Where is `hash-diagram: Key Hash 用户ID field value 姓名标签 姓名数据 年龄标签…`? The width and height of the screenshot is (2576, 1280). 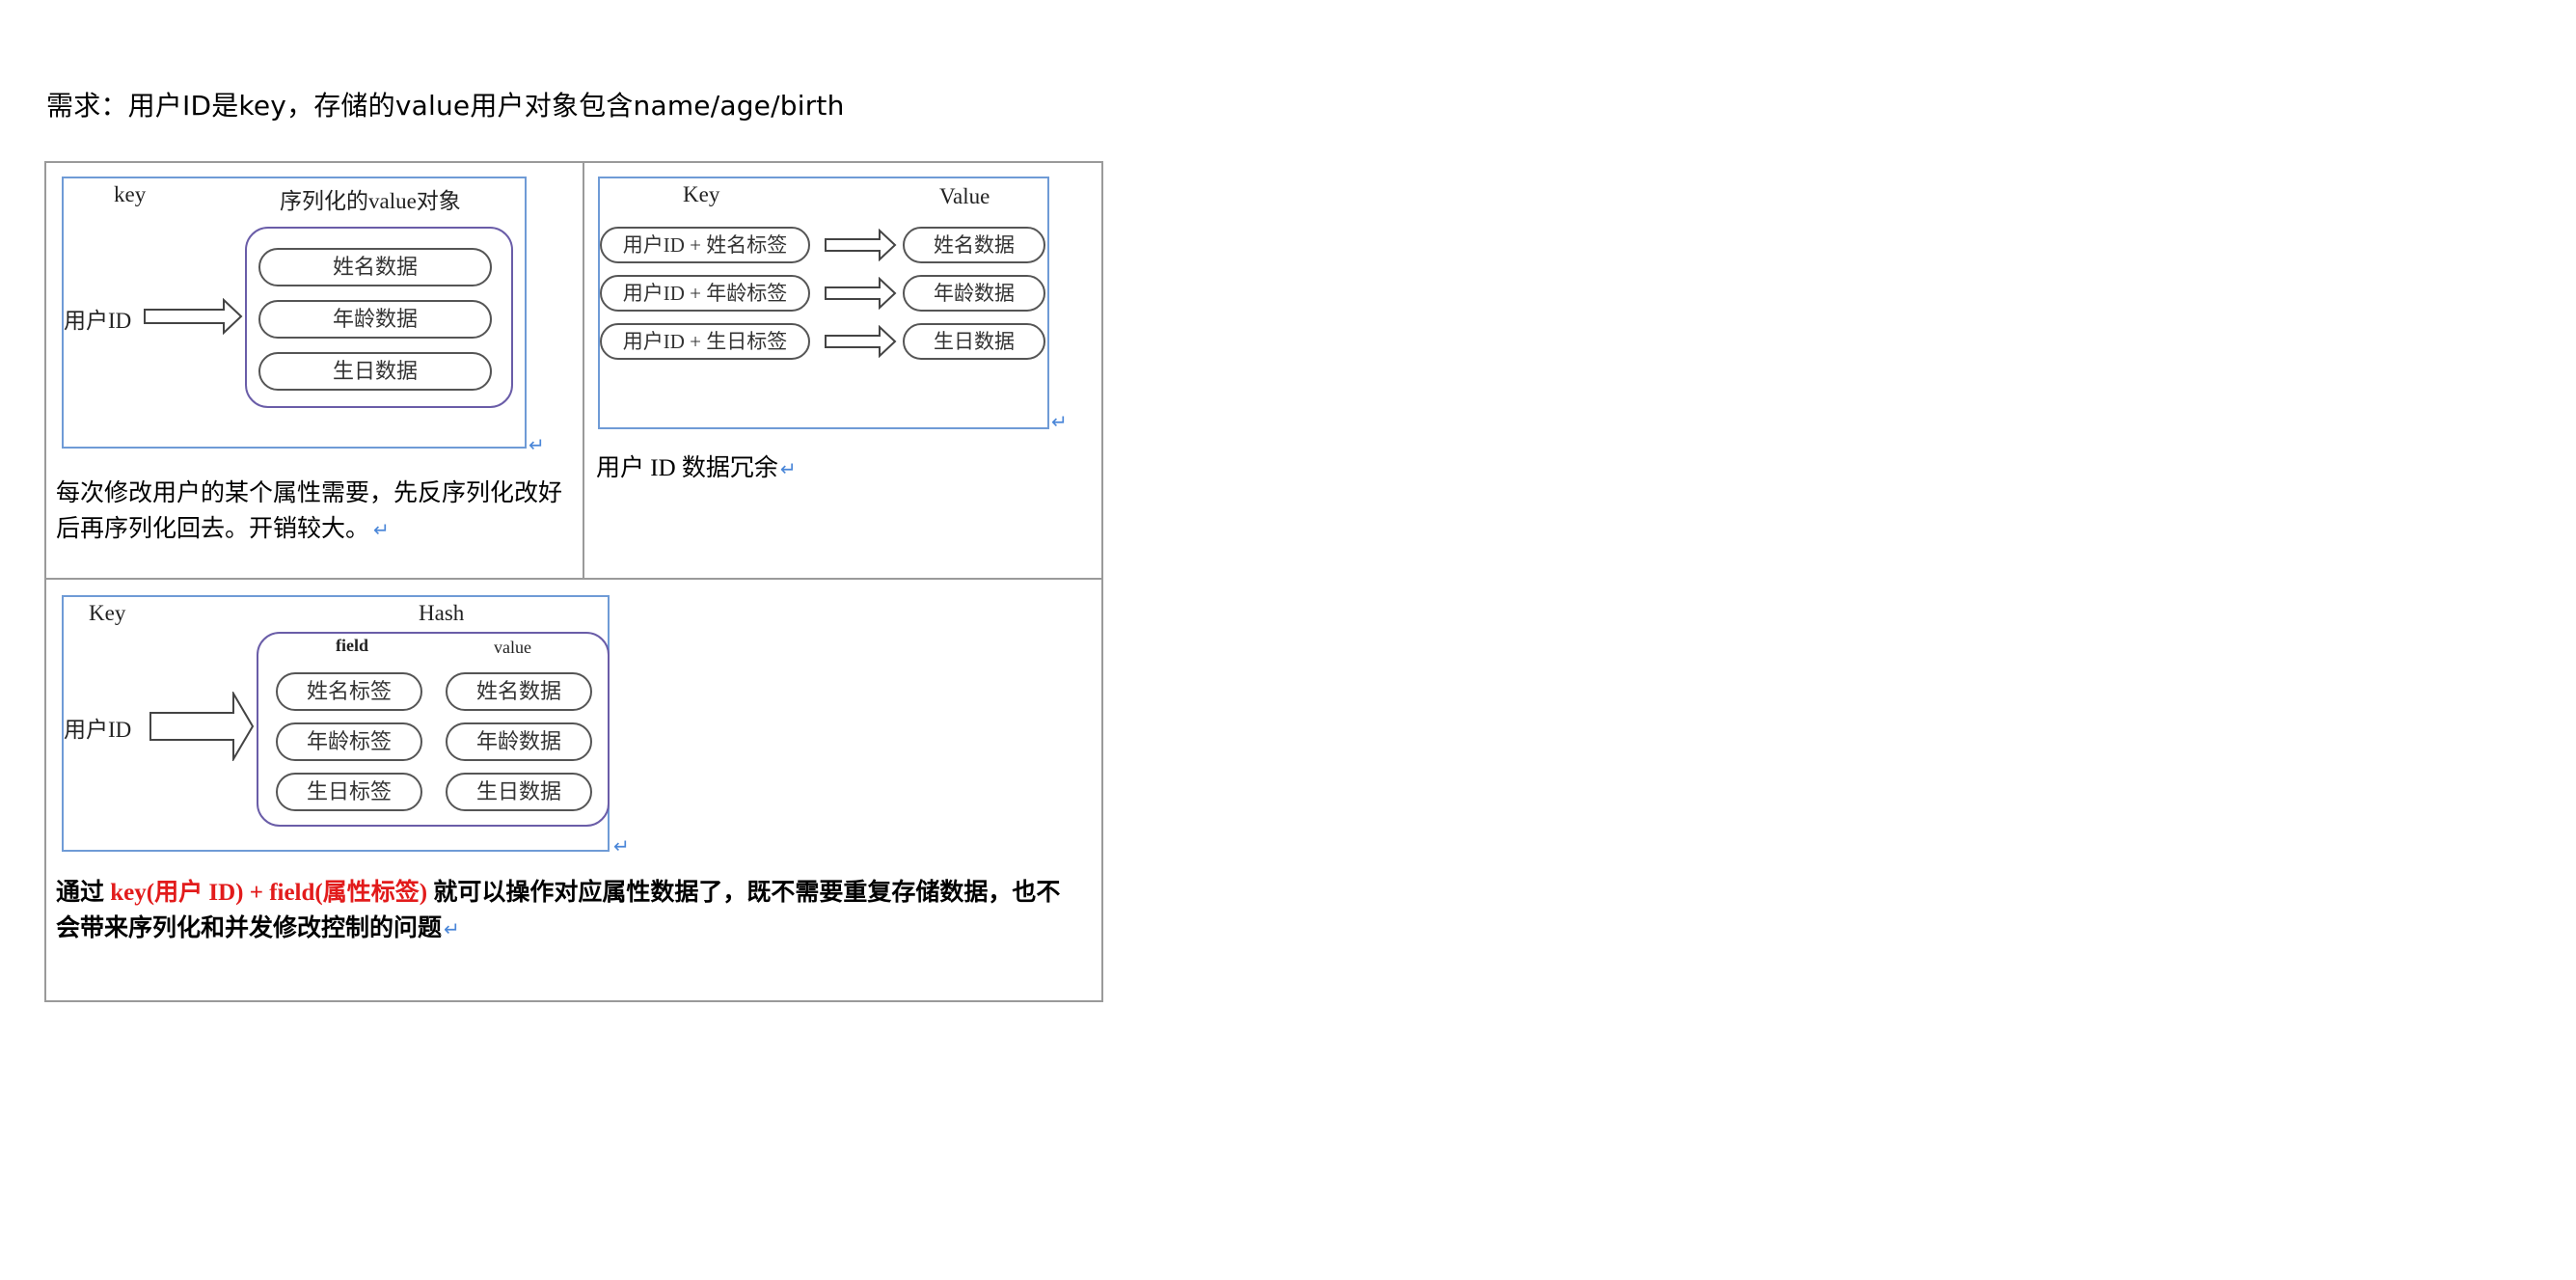
hash-diagram: Key Hash 用户ID field value 姓名标签 姓名数据 年龄标签… is located at coordinates (336, 723).